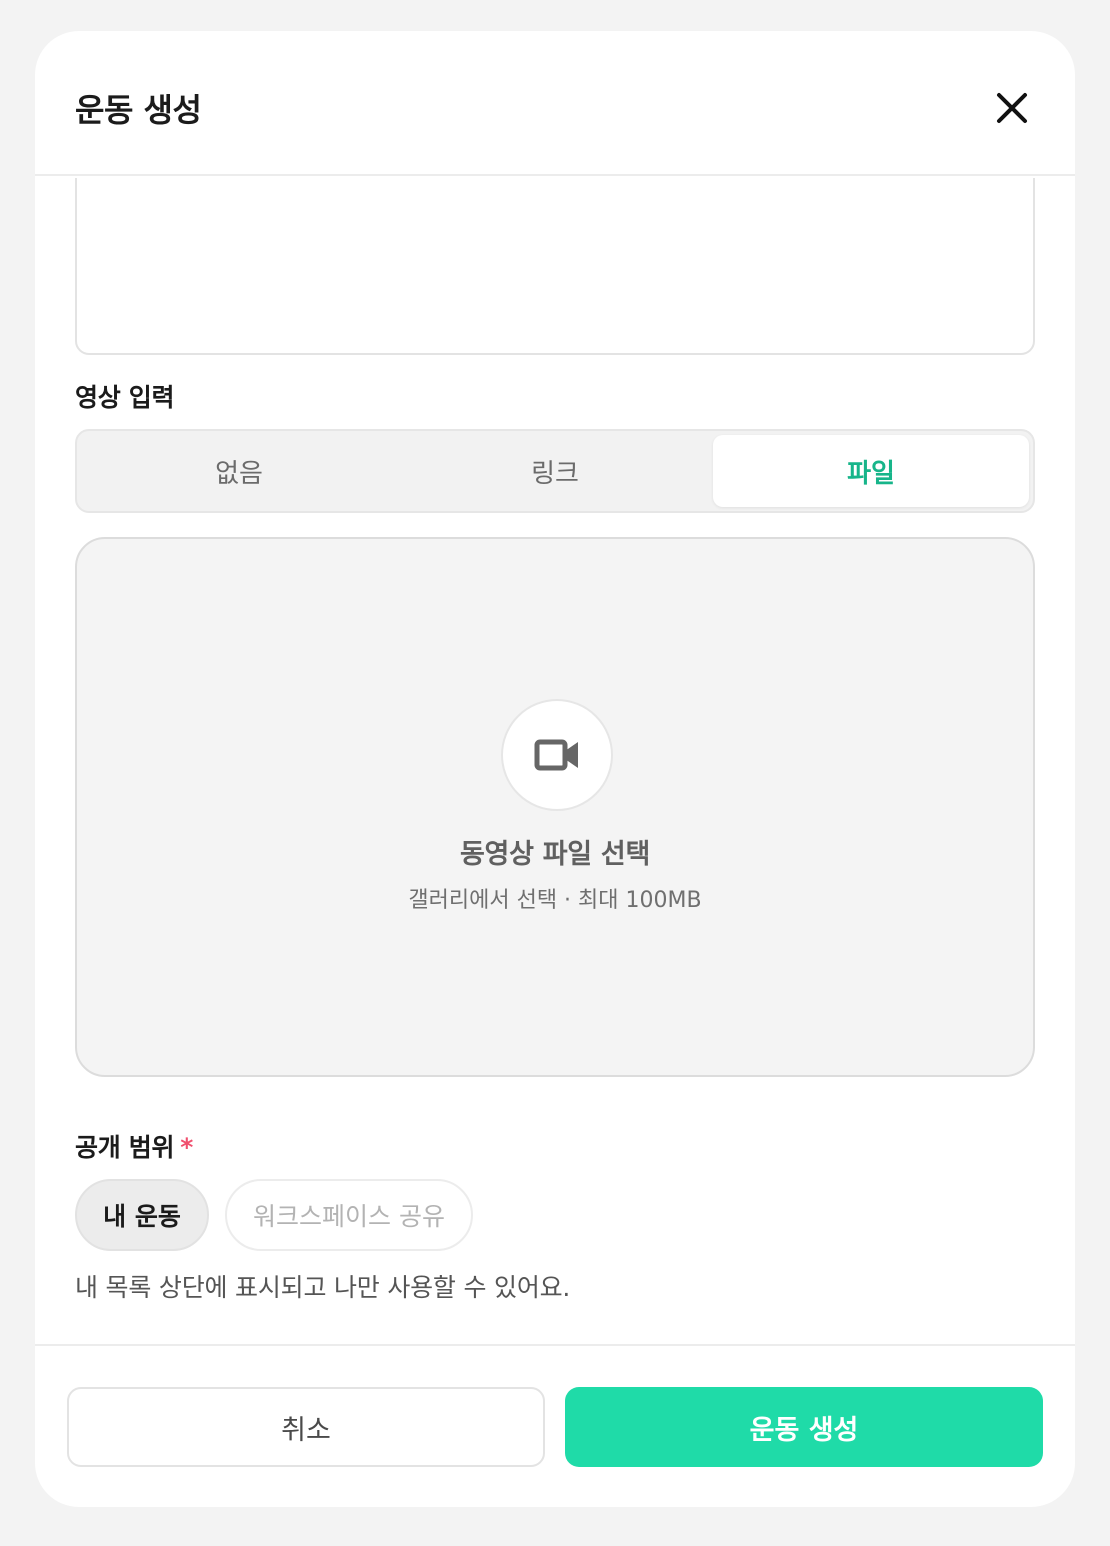  I want to click on video-option-file: 파일, so click(871, 471).